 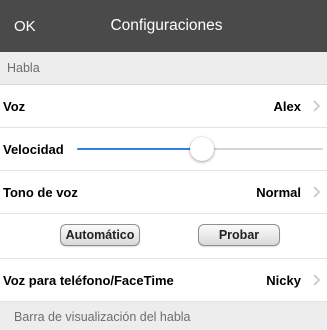 I want to click on speed-label: Velocidad, so click(x=33, y=149).